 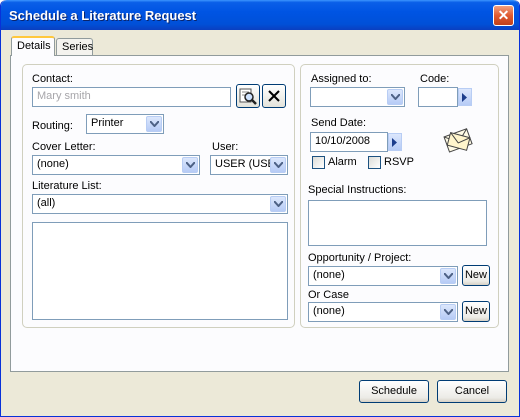 I want to click on or-case-label: Or Case, so click(x=328, y=295).